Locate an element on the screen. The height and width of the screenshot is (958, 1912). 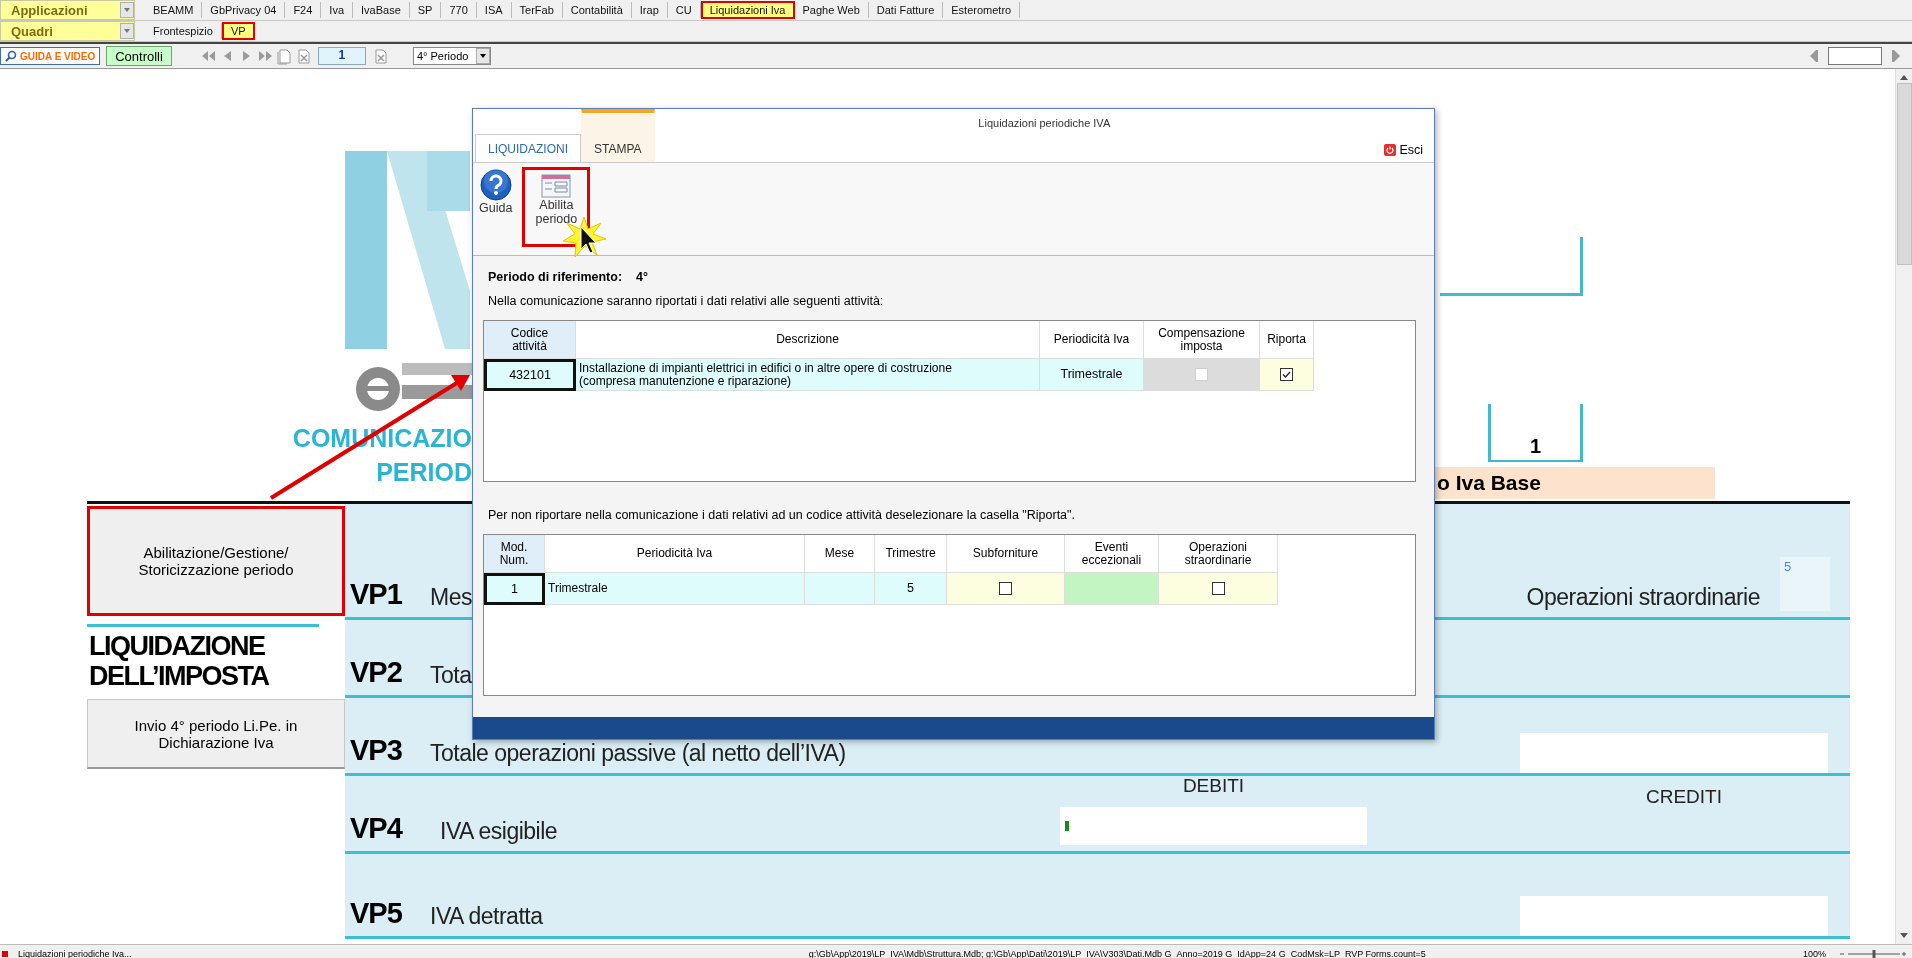
menu-item: Dati Fatture is located at coordinates (906, 10).